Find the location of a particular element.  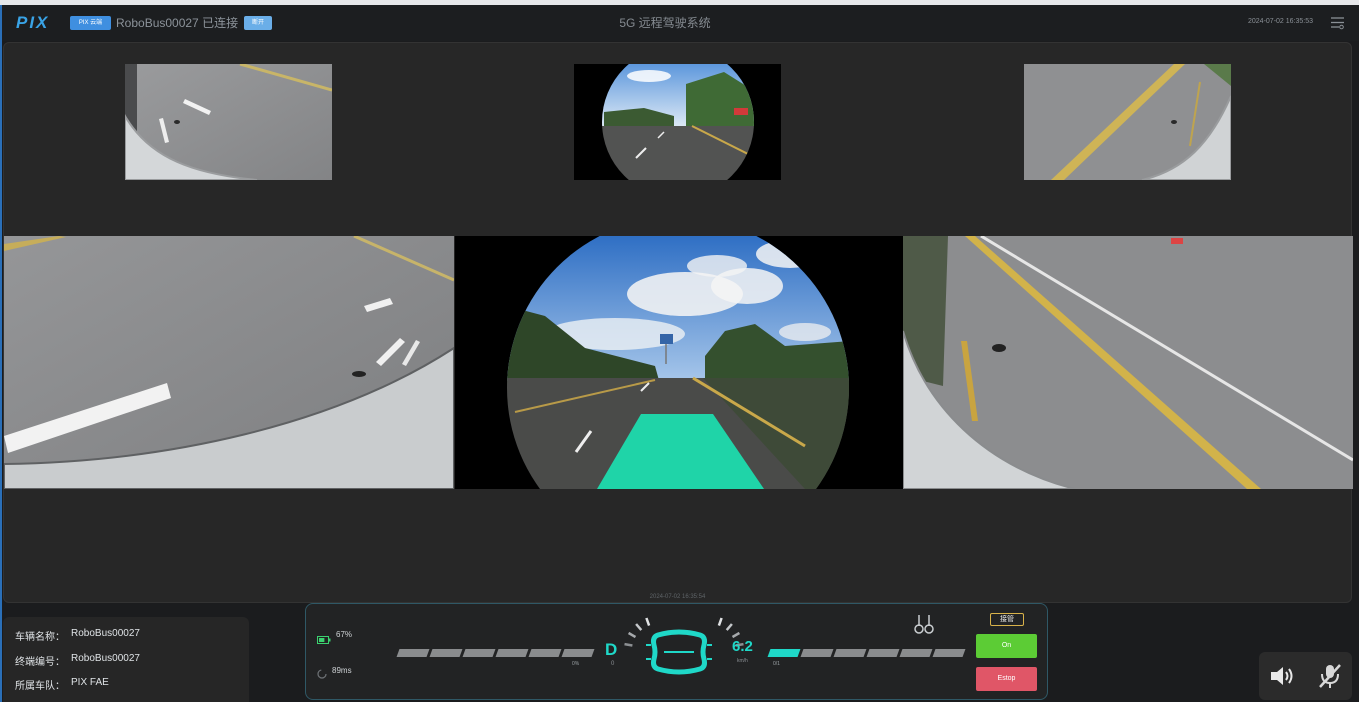

camera-rear-left is located at coordinates (228, 122).